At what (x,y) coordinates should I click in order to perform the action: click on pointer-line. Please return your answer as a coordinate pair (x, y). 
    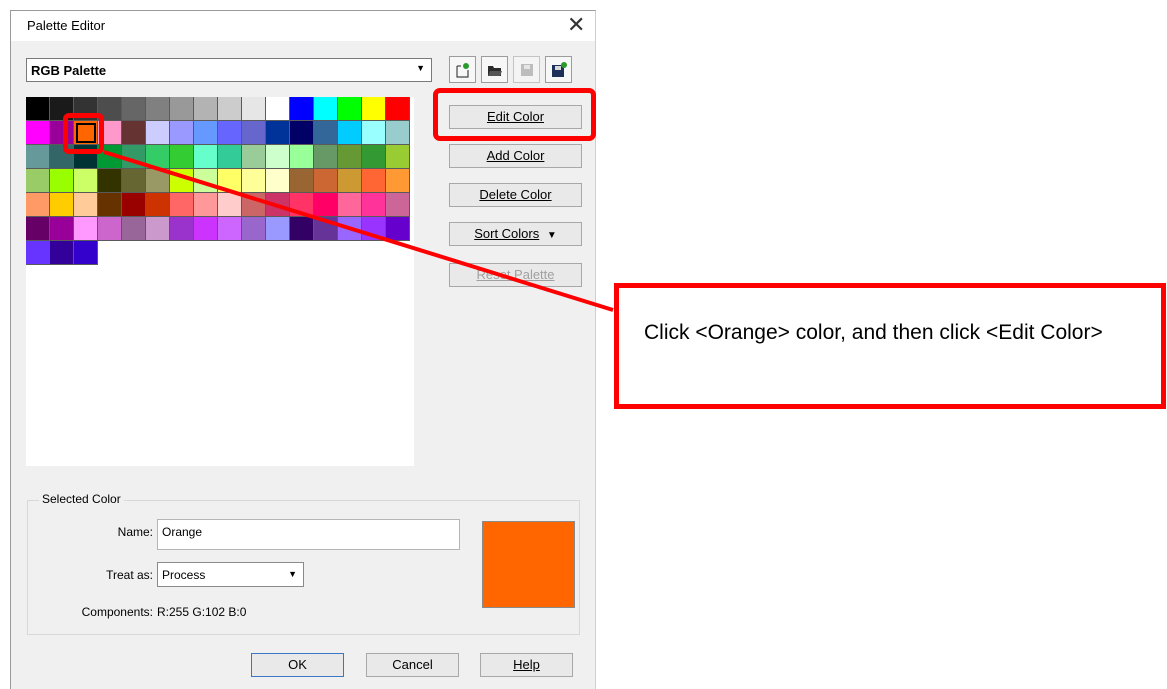
    Looking at the image, I should click on (358, 231).